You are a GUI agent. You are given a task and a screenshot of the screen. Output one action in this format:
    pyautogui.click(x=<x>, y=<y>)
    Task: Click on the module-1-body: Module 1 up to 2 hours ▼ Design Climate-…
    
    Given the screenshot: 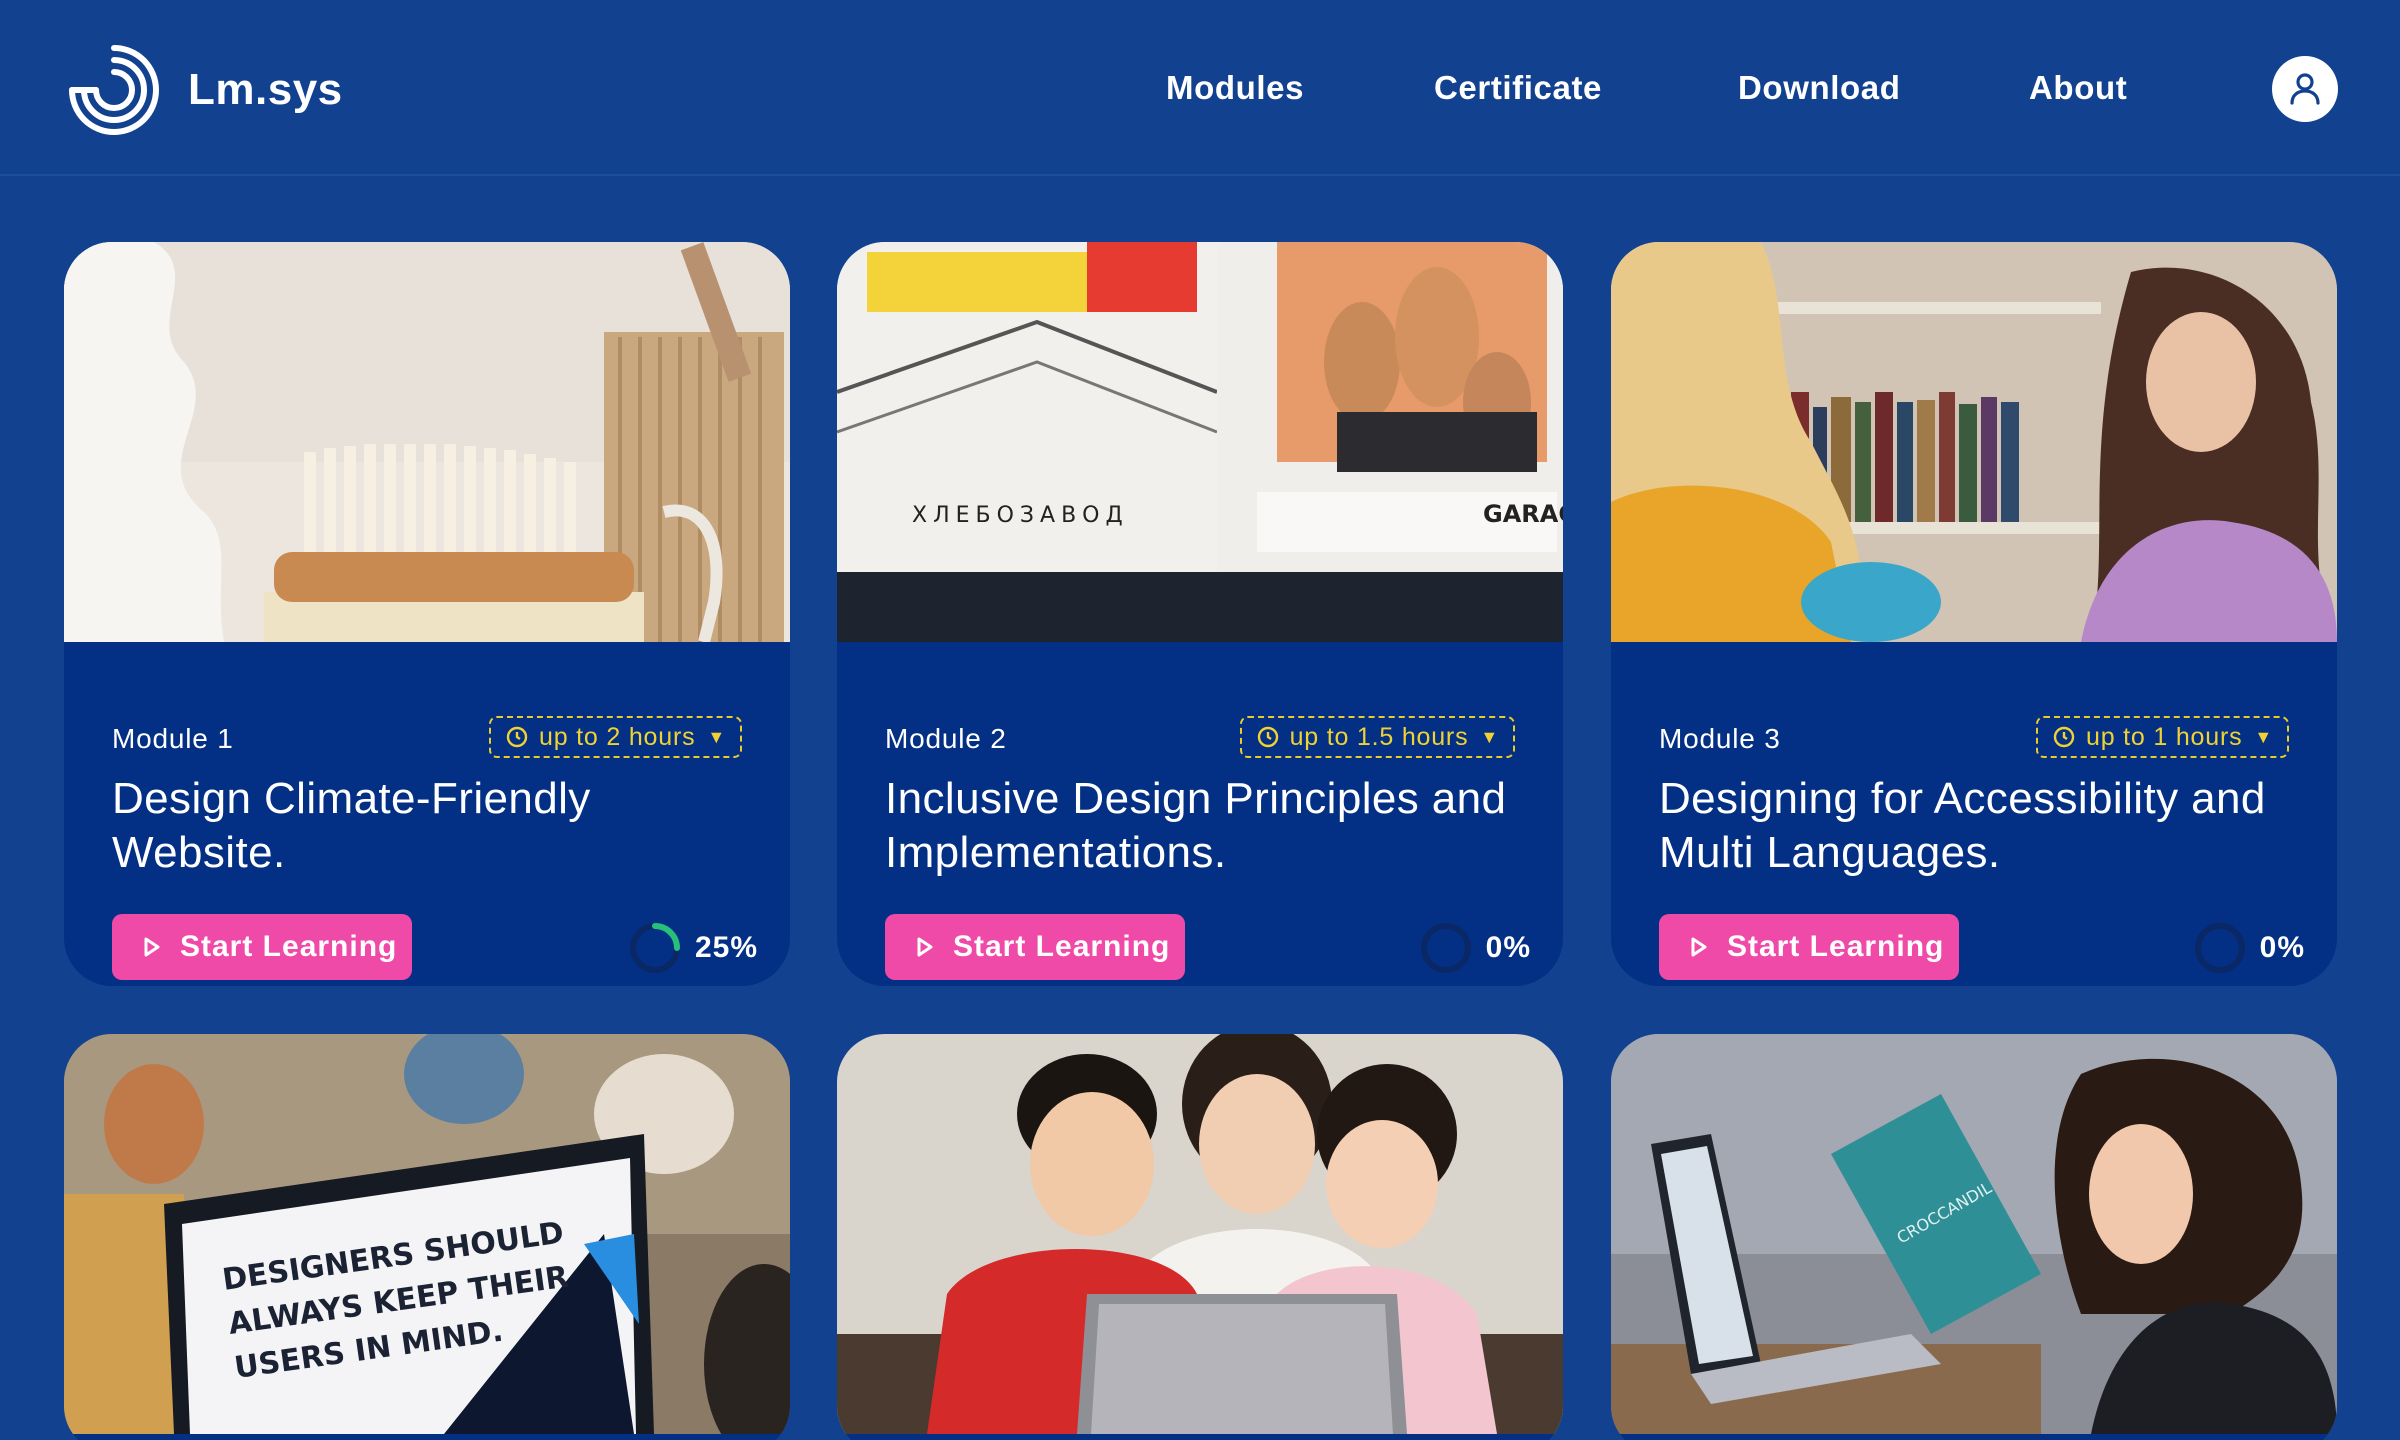 What is the action you would take?
    pyautogui.click(x=427, y=814)
    